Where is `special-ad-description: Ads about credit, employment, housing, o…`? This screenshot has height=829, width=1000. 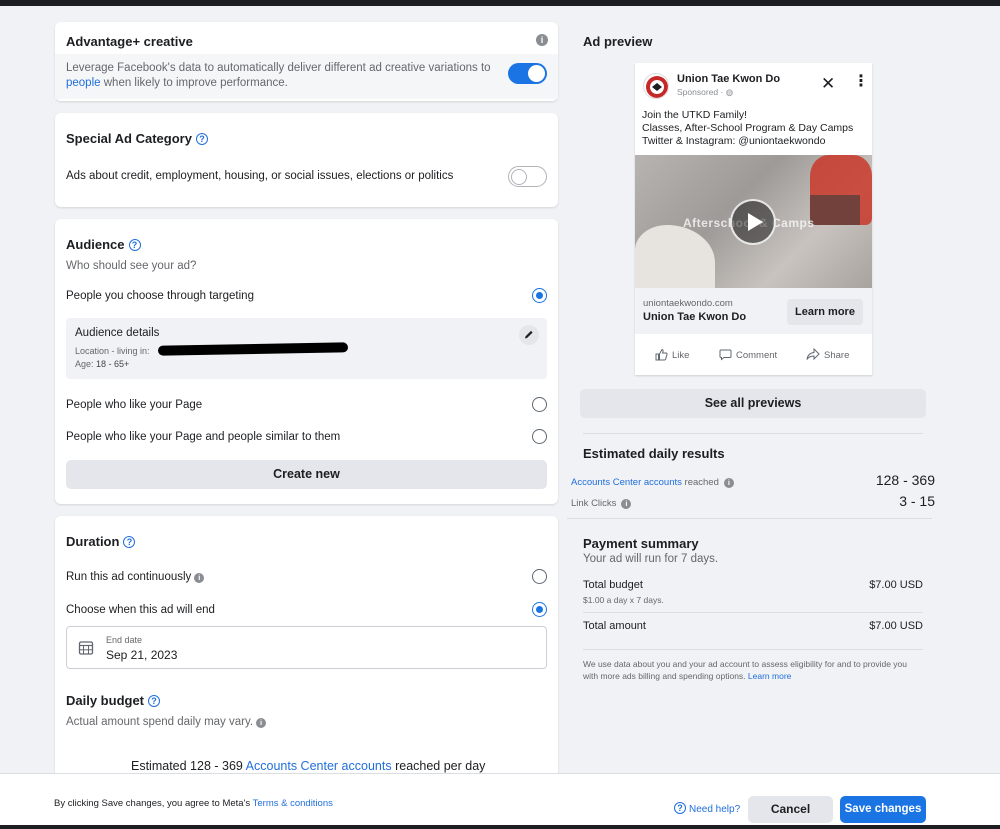 special-ad-description: Ads about credit, employment, housing, o… is located at coordinates (260, 176).